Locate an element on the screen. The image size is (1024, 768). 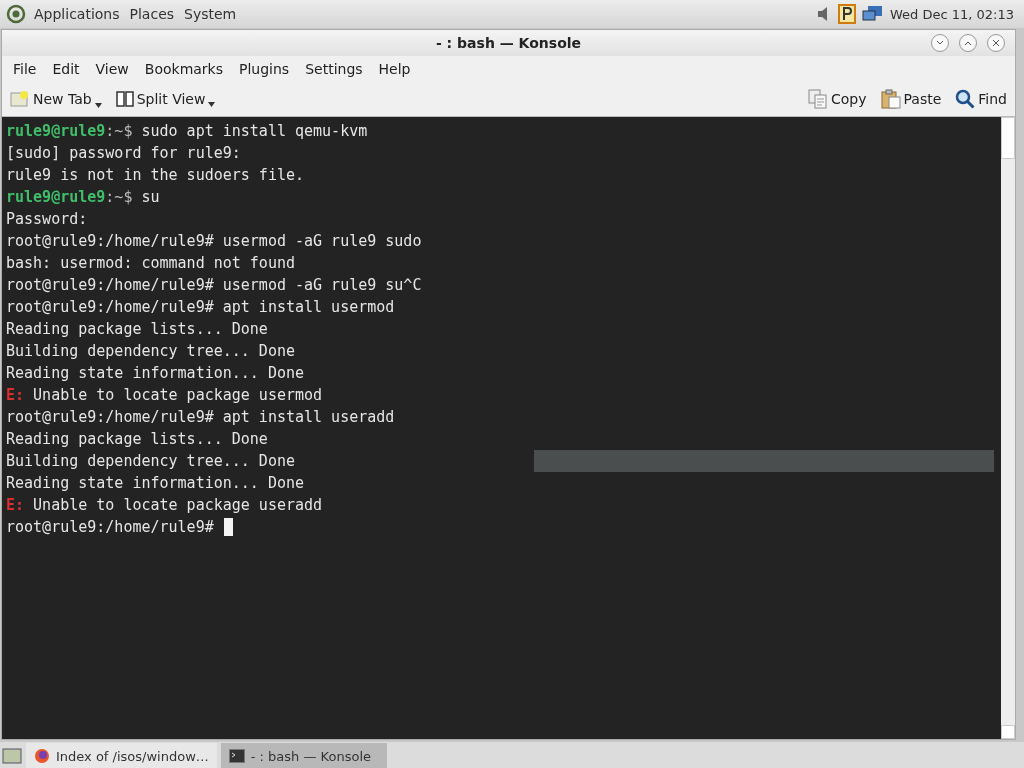
close-button is located at coordinates (996, 43).